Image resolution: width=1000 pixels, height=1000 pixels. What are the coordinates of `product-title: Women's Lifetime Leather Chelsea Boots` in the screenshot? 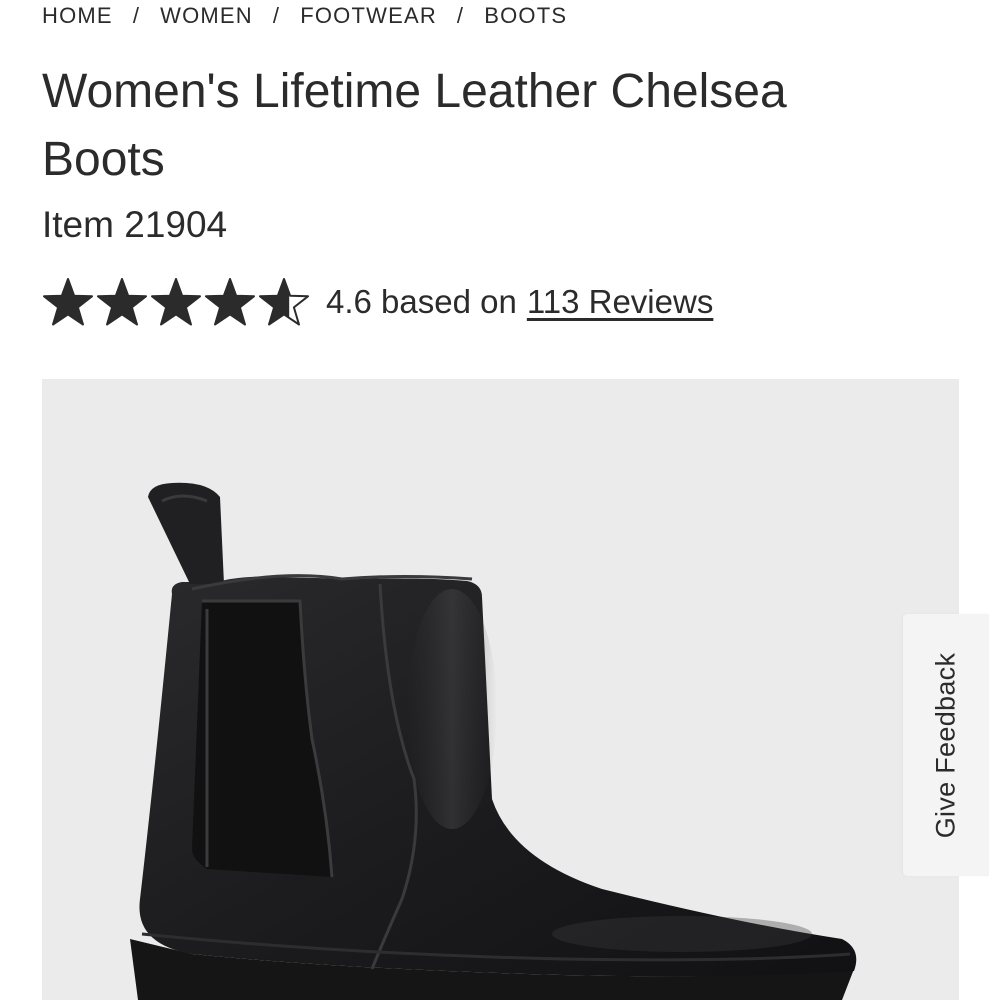 It's located at (414, 125).